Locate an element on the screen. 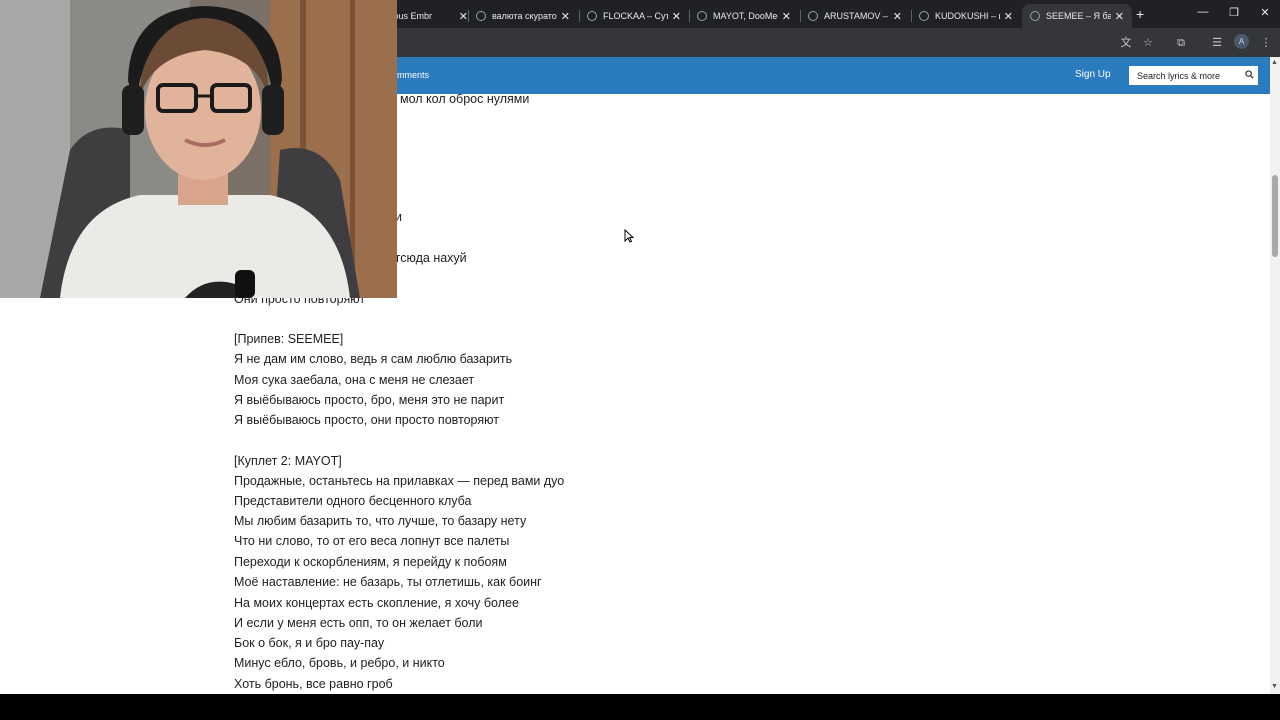 This screenshot has height=720, width=1280. tab-title: SEEMEE – Я базар is located at coordinates (1078, 16).